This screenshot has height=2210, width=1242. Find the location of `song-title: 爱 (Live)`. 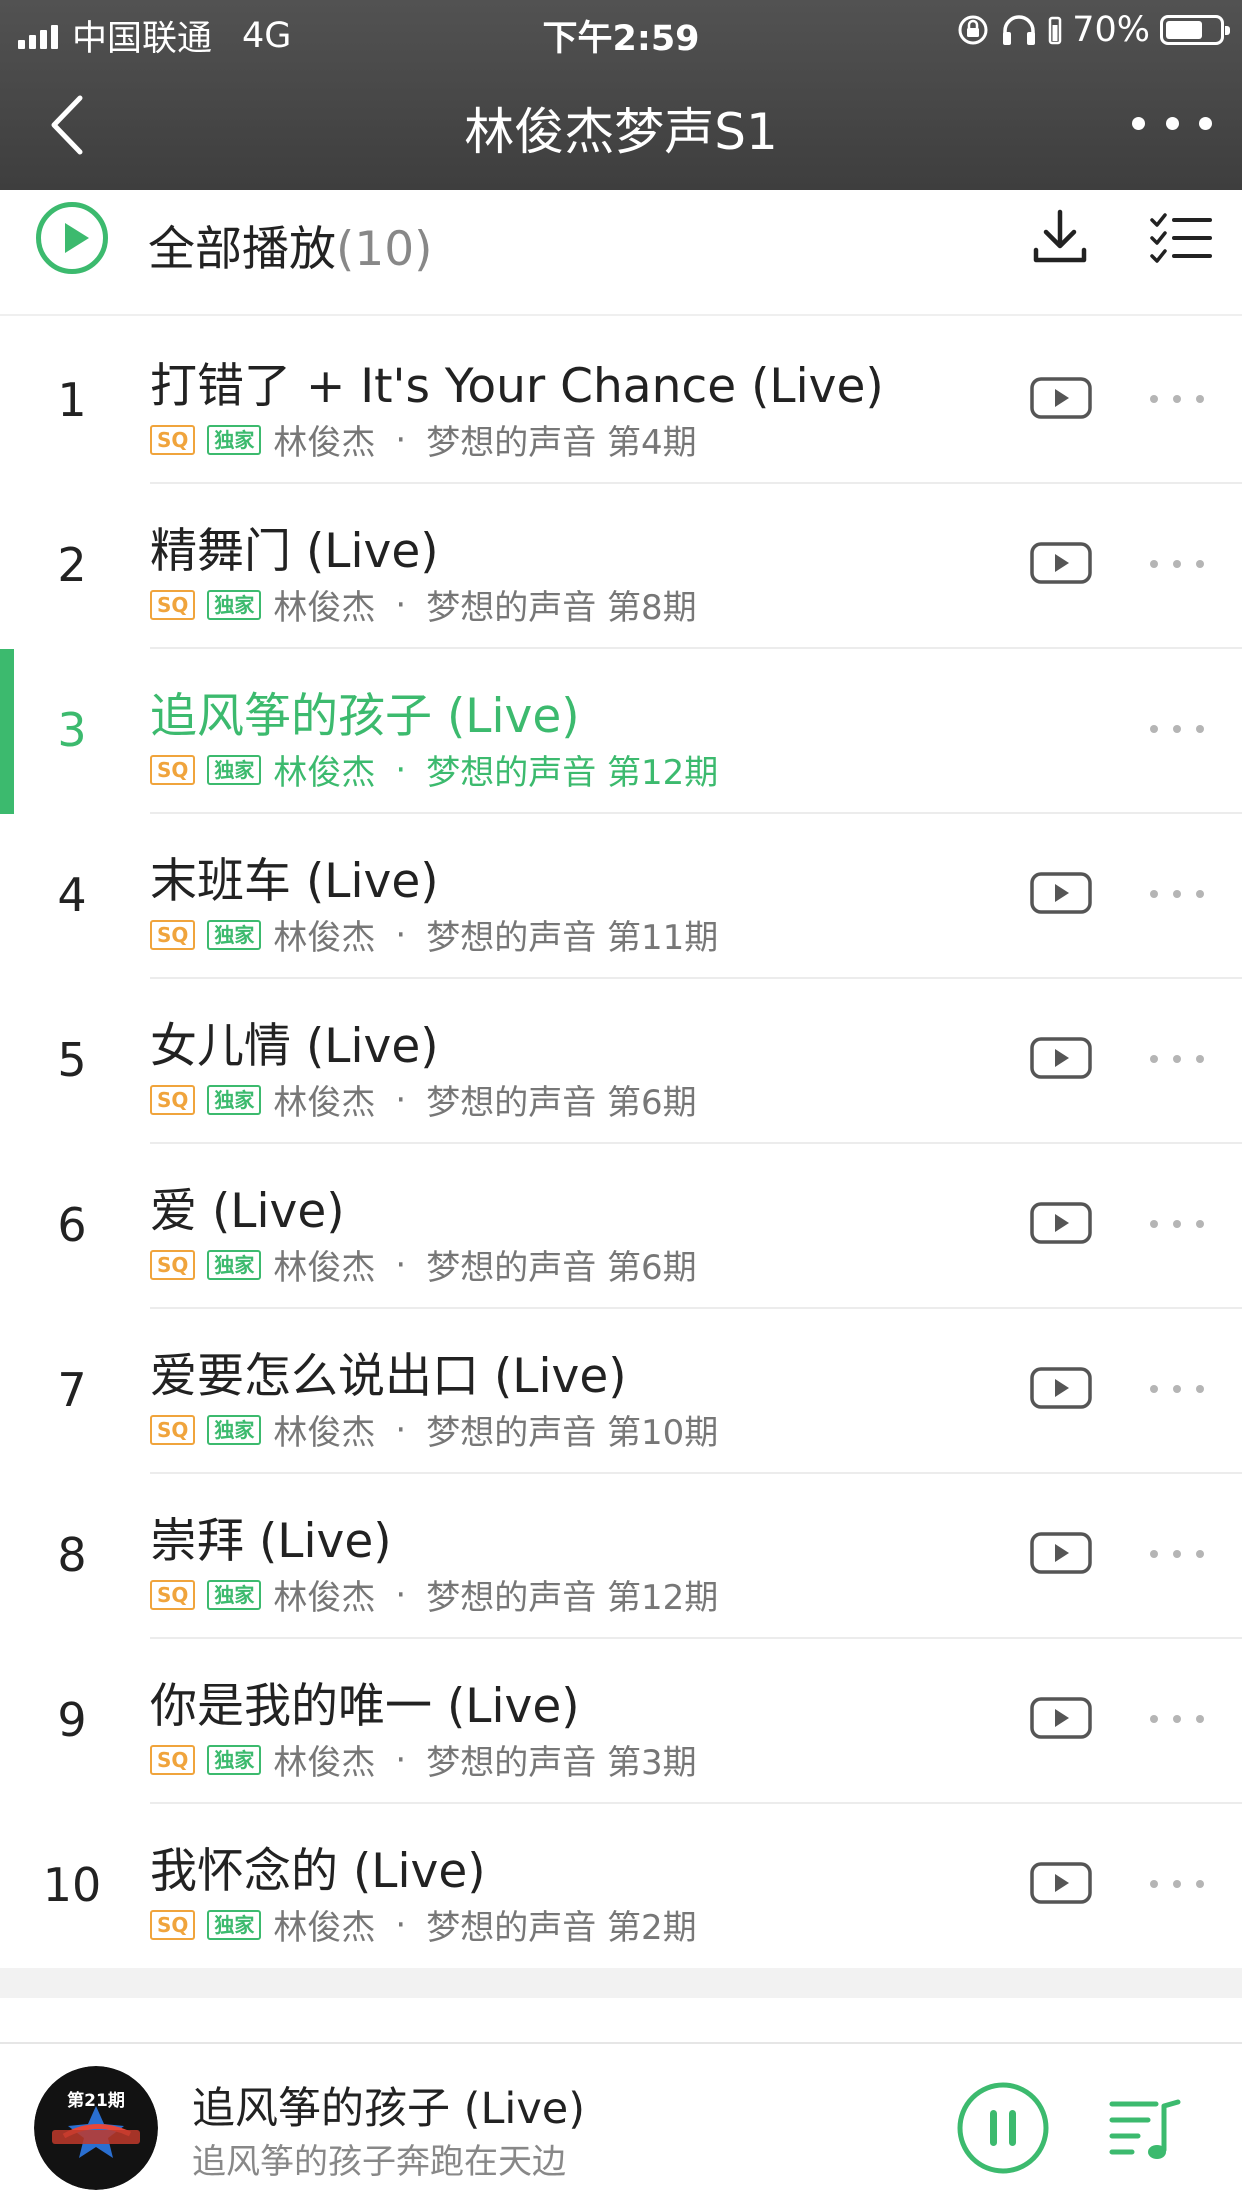

song-title: 爱 (Live) is located at coordinates (247, 1211).